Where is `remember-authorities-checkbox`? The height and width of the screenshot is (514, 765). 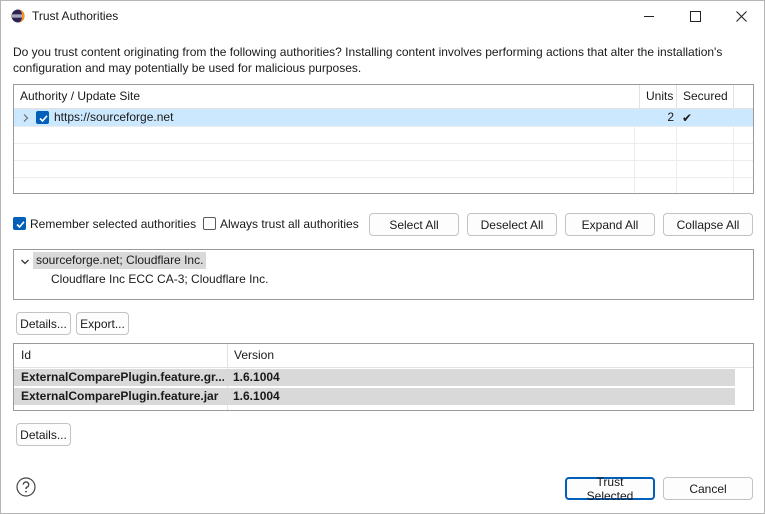 remember-authorities-checkbox is located at coordinates (19, 223).